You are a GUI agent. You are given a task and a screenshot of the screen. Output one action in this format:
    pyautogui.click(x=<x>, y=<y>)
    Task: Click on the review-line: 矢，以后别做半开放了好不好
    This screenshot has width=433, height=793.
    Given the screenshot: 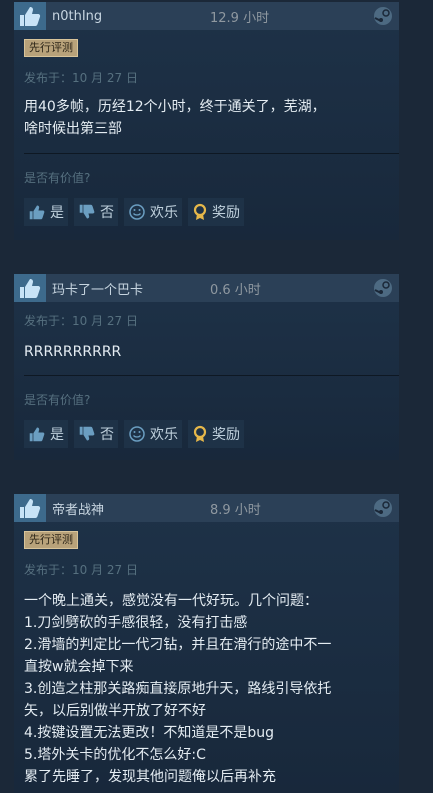 What is the action you would take?
    pyautogui.click(x=115, y=711)
    